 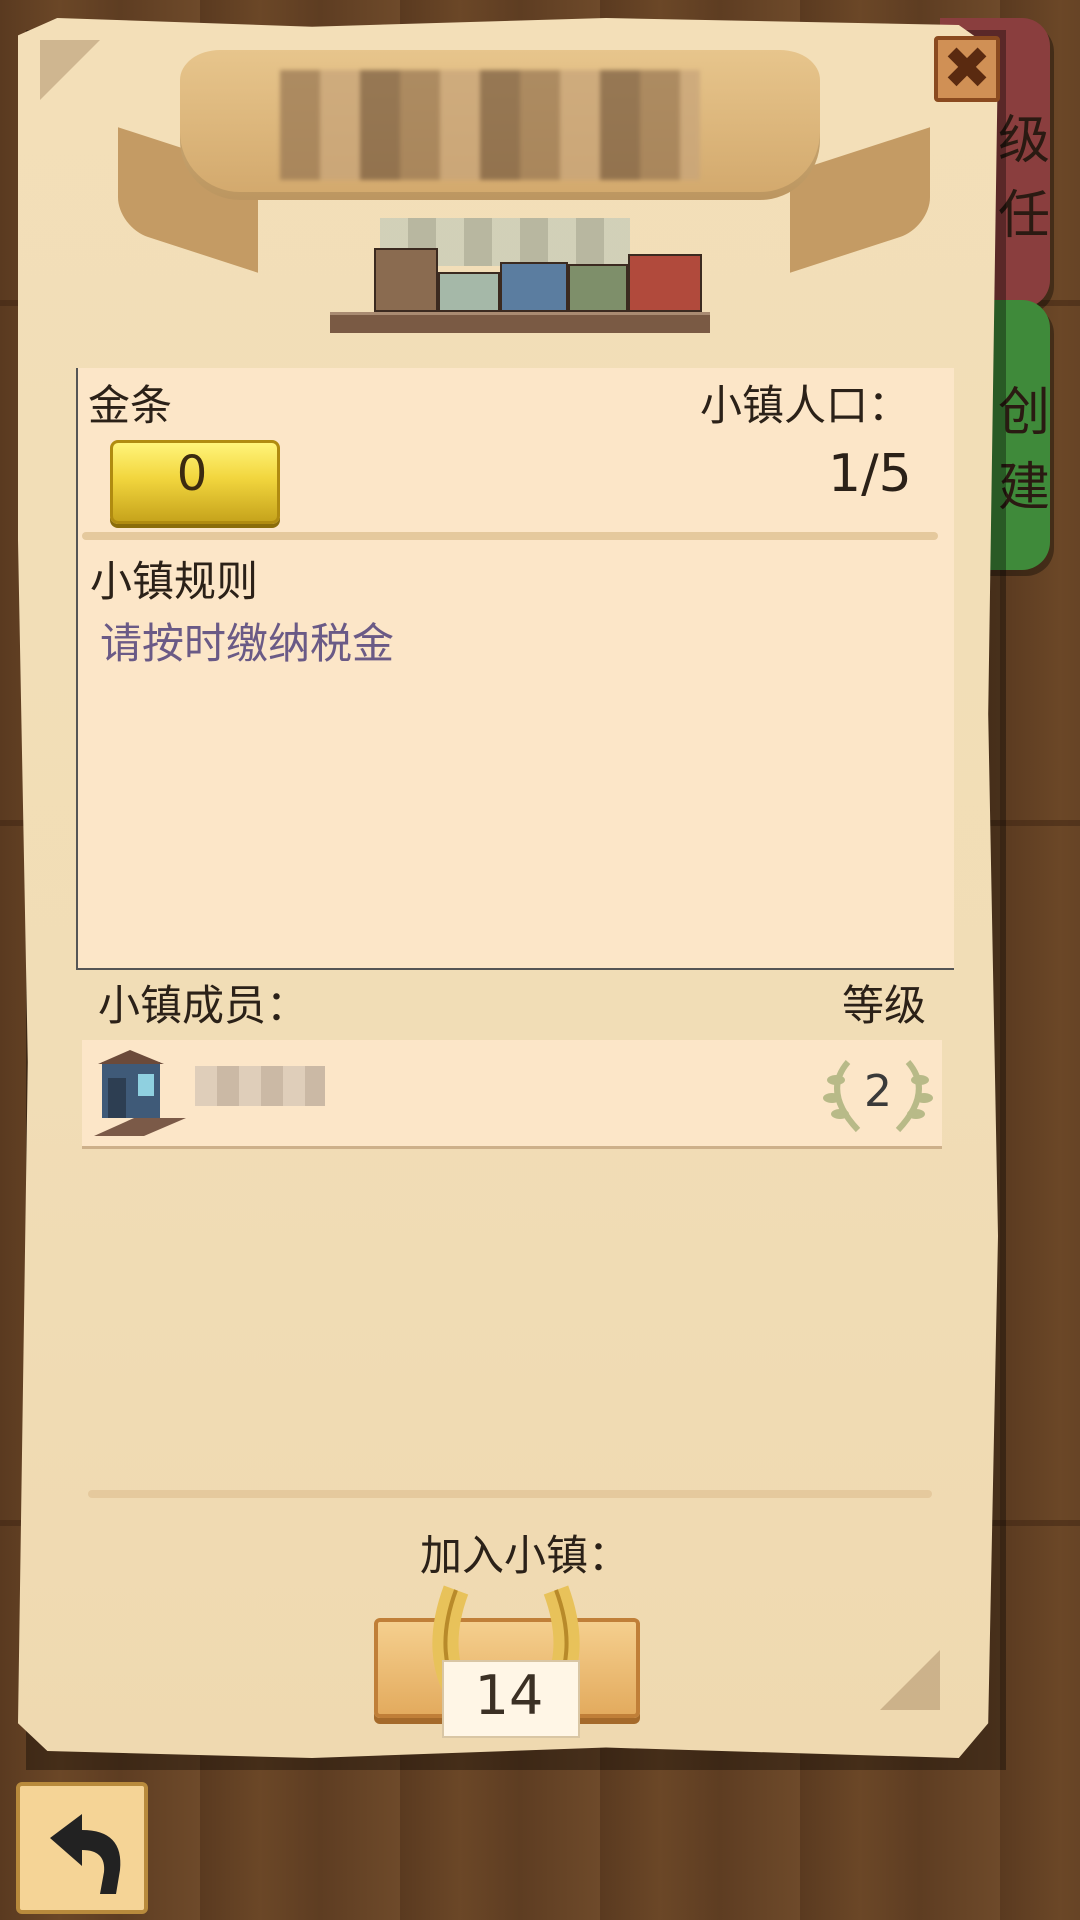 What do you see at coordinates (174, 581) in the screenshot?
I see `rules-label: 小镇规则` at bounding box center [174, 581].